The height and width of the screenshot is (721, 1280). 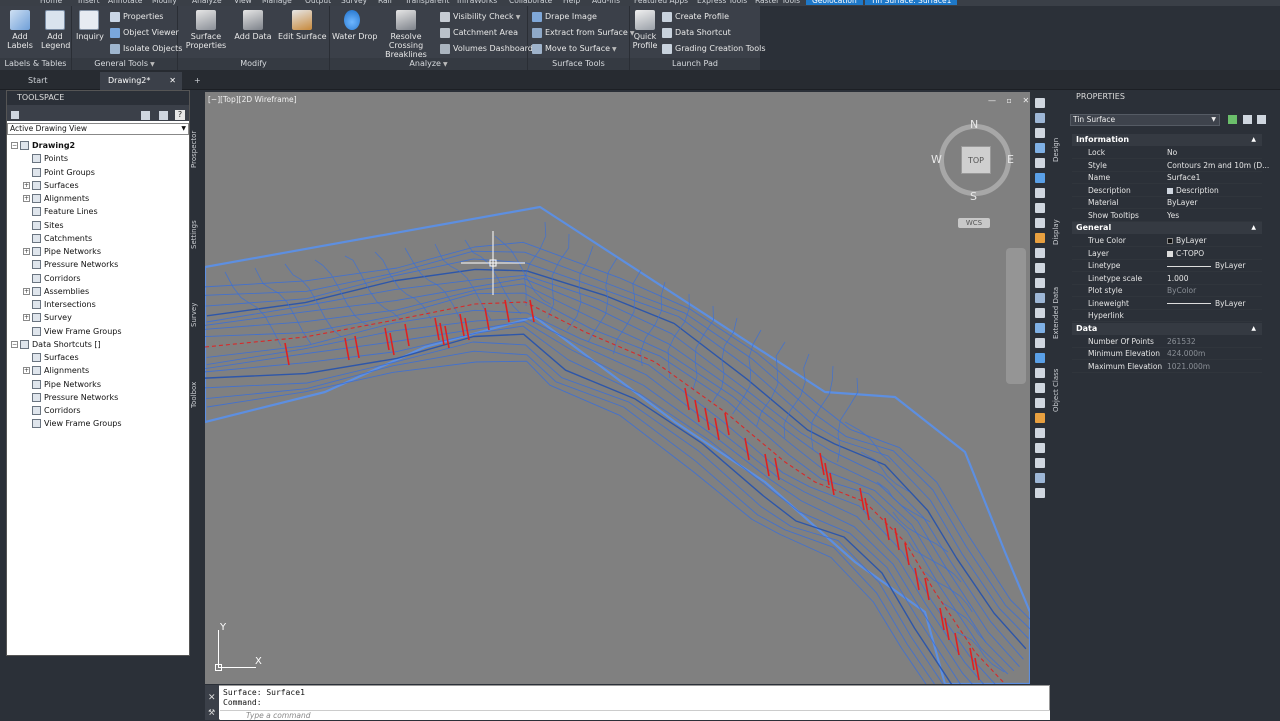 I want to click on ribbon-tab-help: Help, so click(x=571, y=2).